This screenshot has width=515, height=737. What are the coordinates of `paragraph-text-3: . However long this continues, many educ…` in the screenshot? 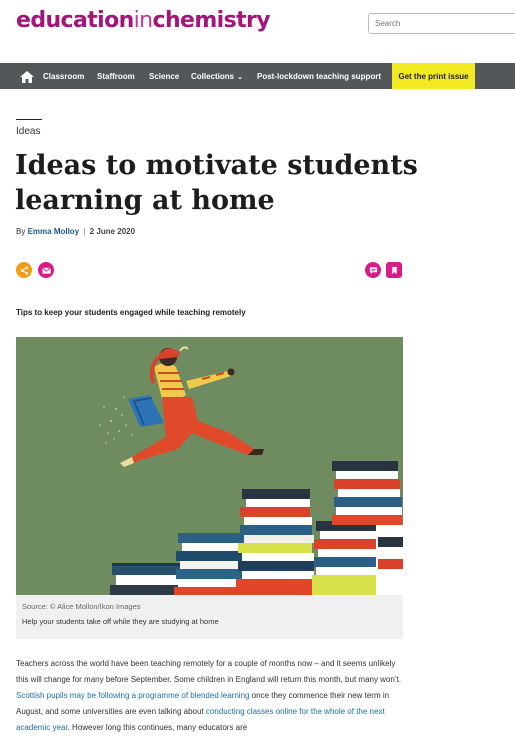 It's located at (157, 727).